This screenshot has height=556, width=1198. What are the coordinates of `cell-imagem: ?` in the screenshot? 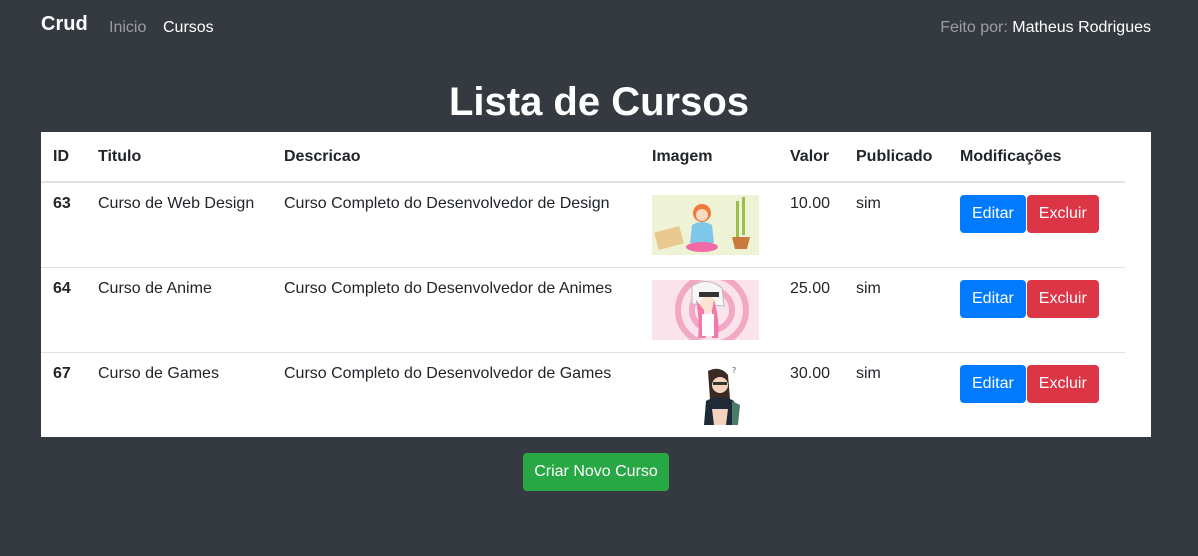 It's located at (709, 394).